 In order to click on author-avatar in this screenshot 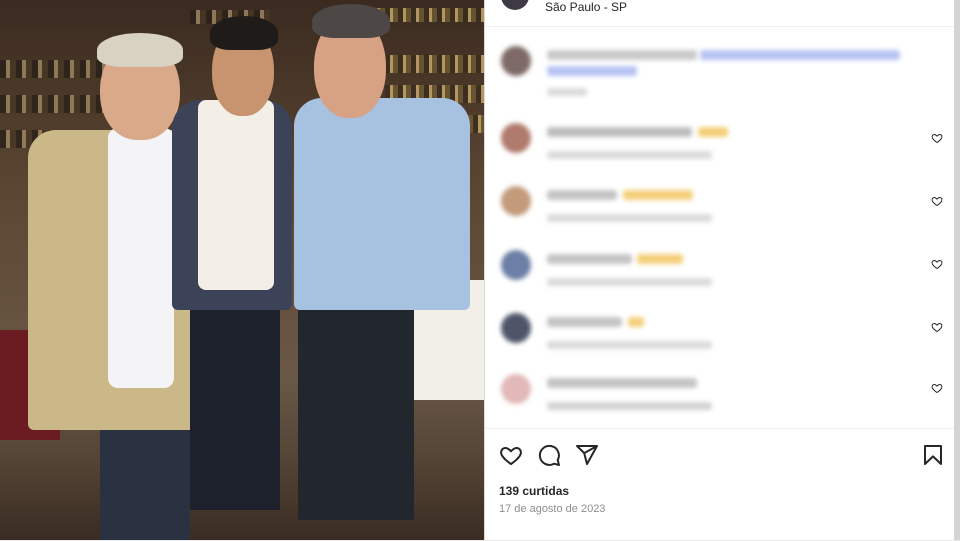, I will do `click(515, 5)`.